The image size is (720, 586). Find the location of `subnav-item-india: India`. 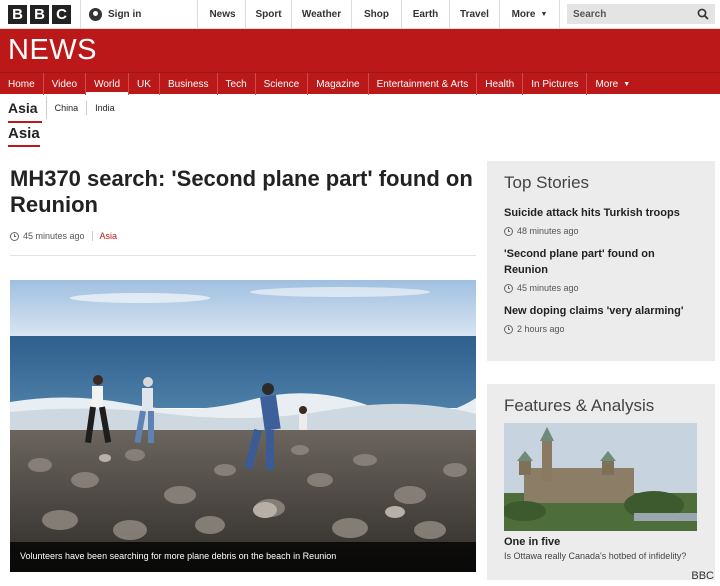

subnav-item-india: India is located at coordinates (105, 108).